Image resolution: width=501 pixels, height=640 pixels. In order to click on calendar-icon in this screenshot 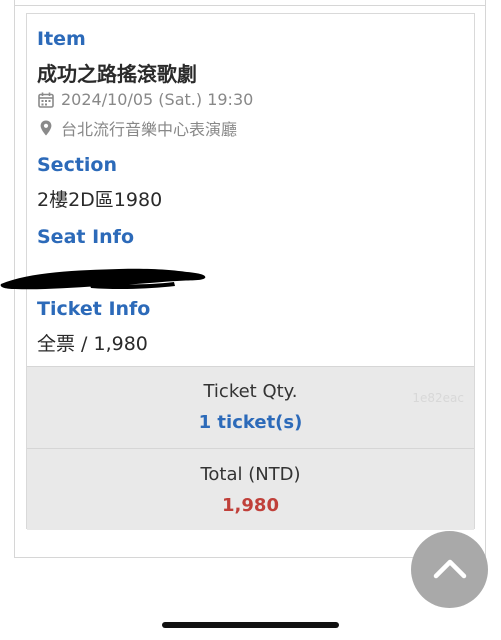, I will do `click(46, 100)`.